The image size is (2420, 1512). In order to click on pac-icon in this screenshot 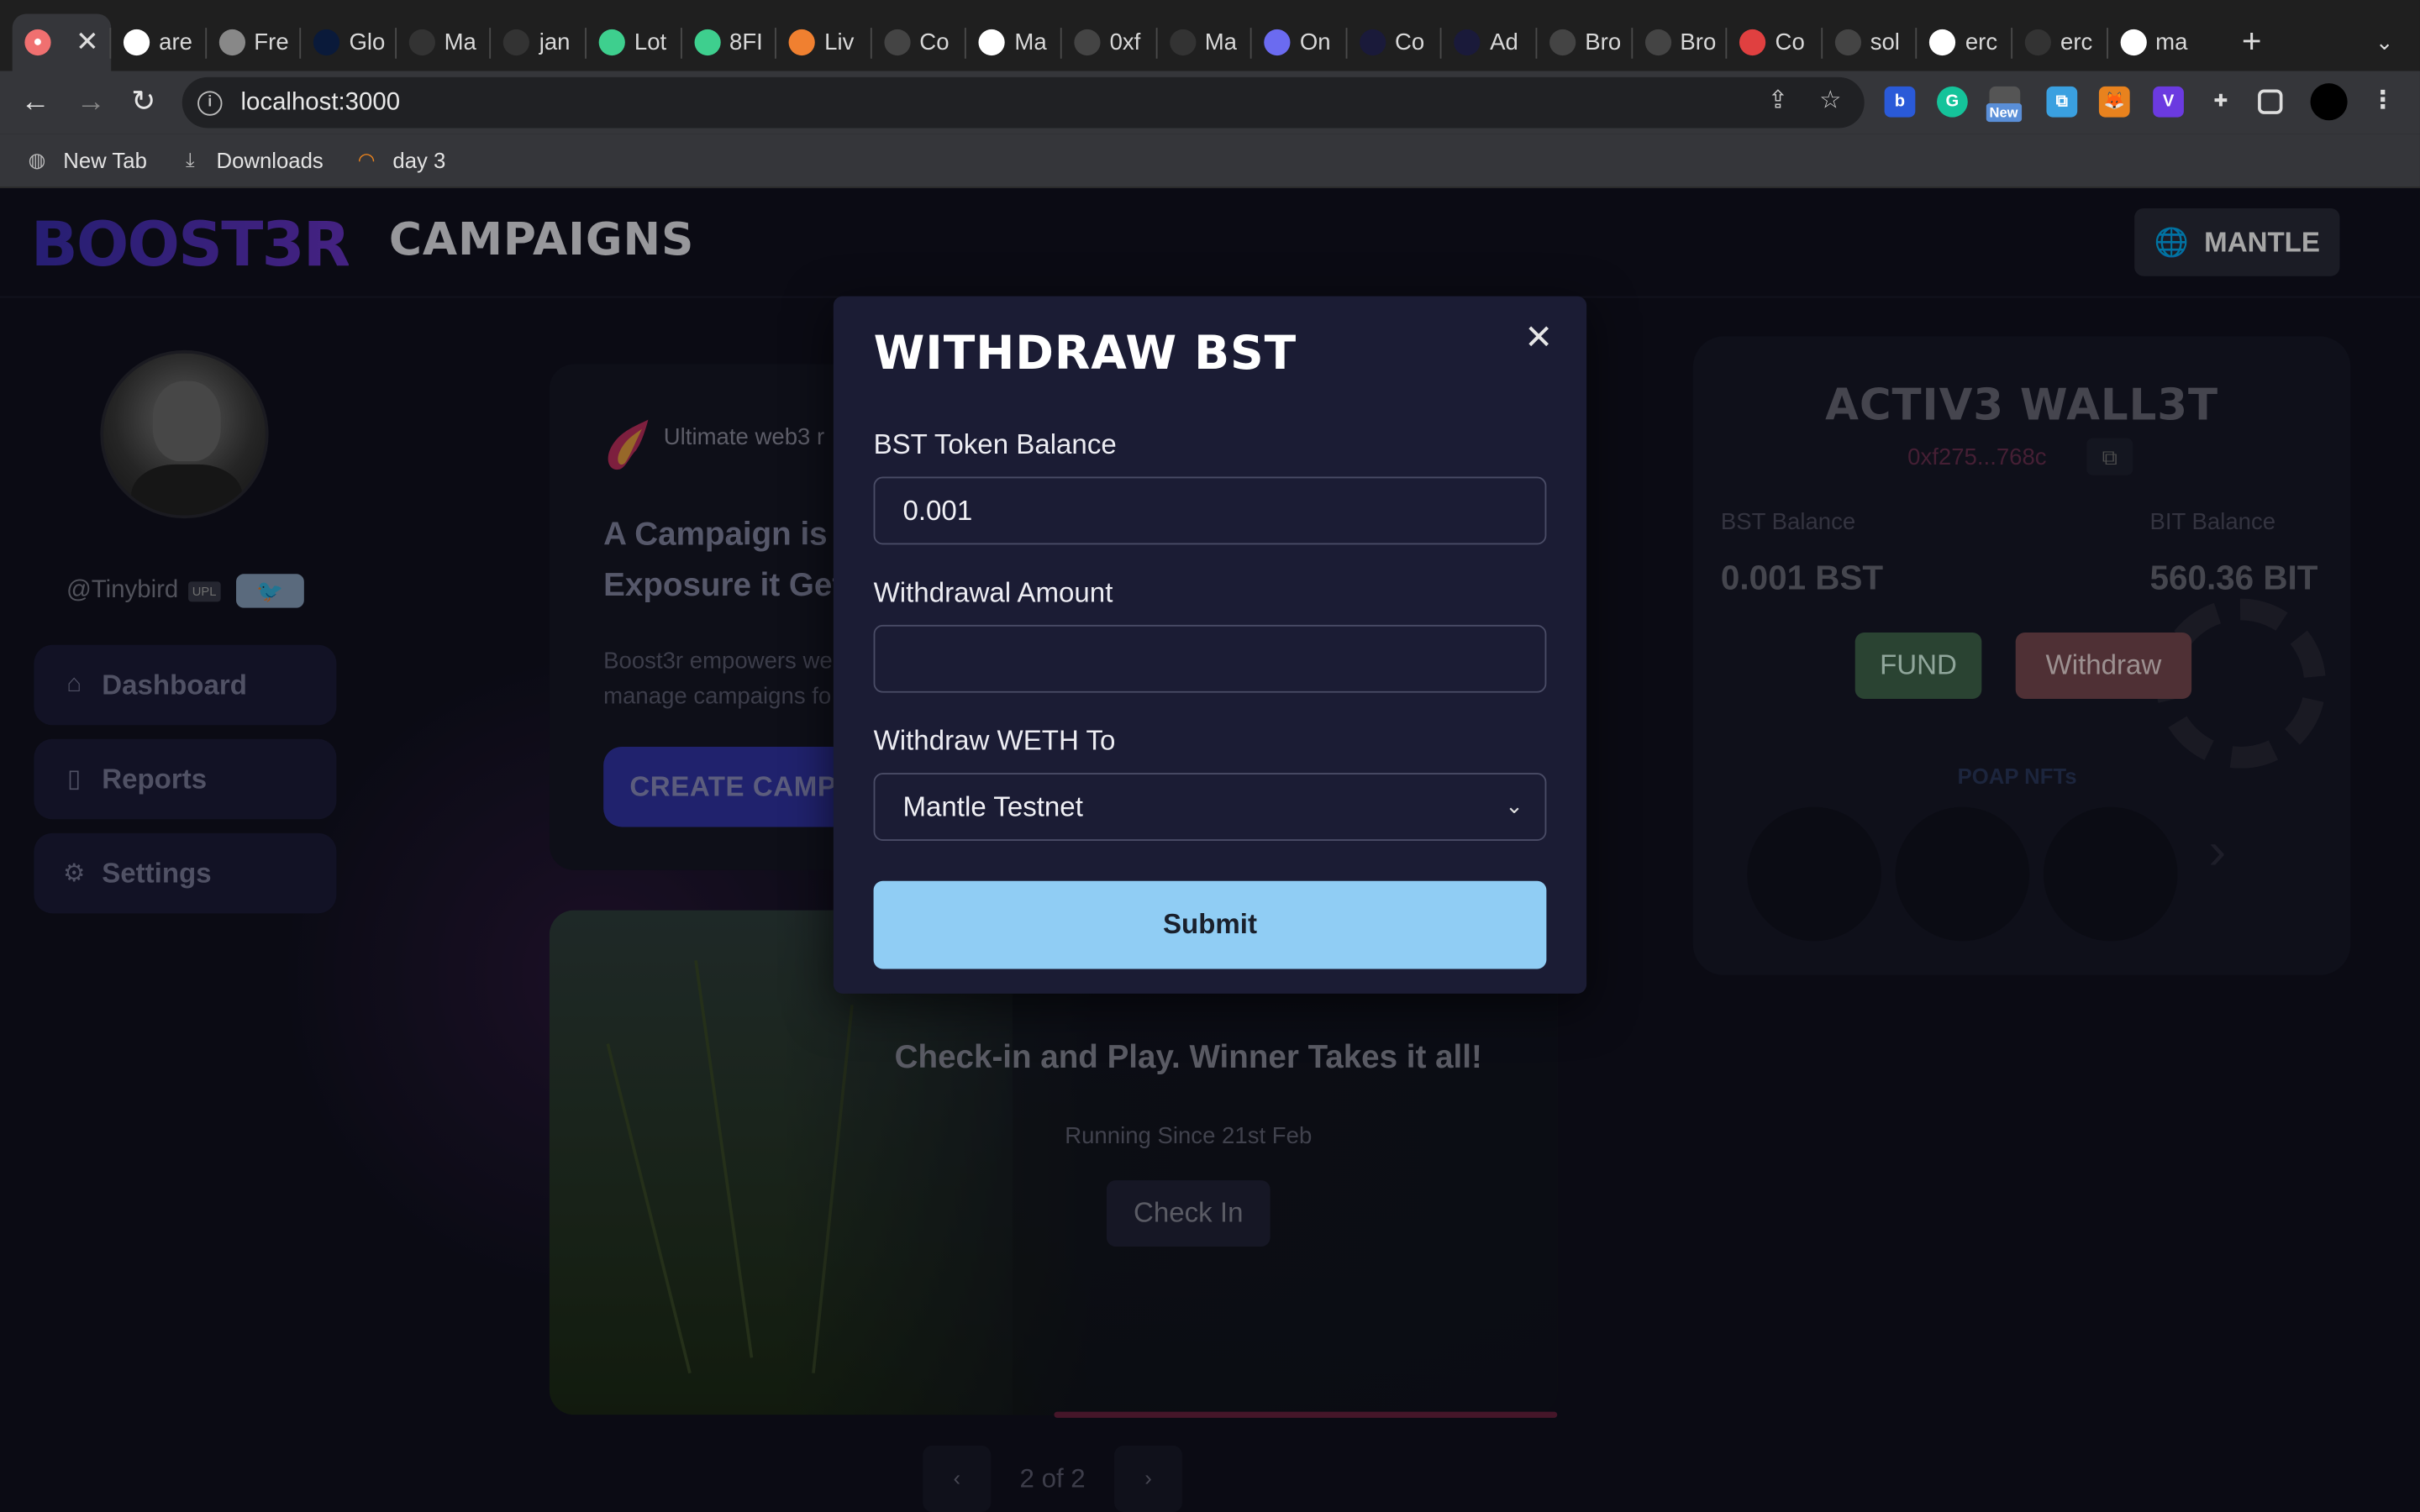, I will do `click(1182, 42)`.